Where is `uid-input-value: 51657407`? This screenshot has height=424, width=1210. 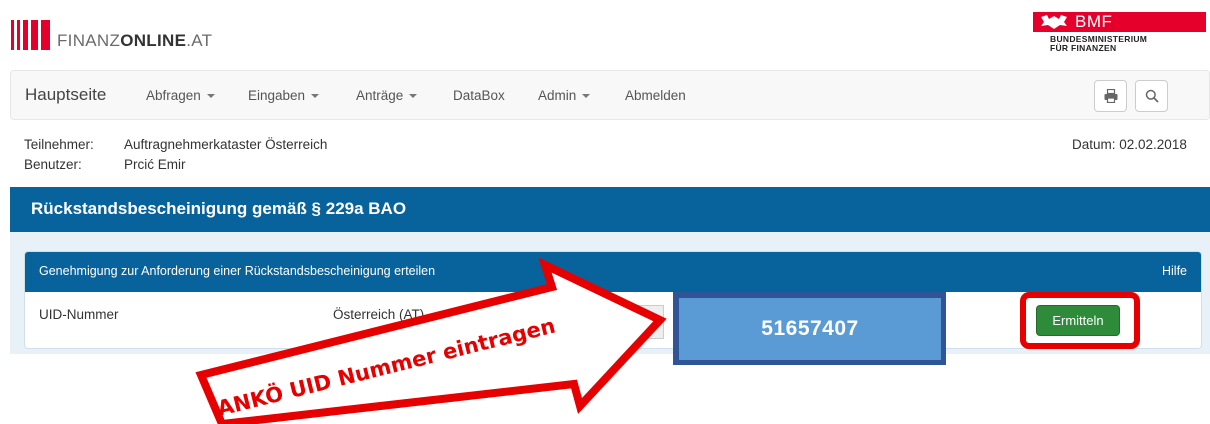
uid-input-value: 51657407 is located at coordinates (810, 329).